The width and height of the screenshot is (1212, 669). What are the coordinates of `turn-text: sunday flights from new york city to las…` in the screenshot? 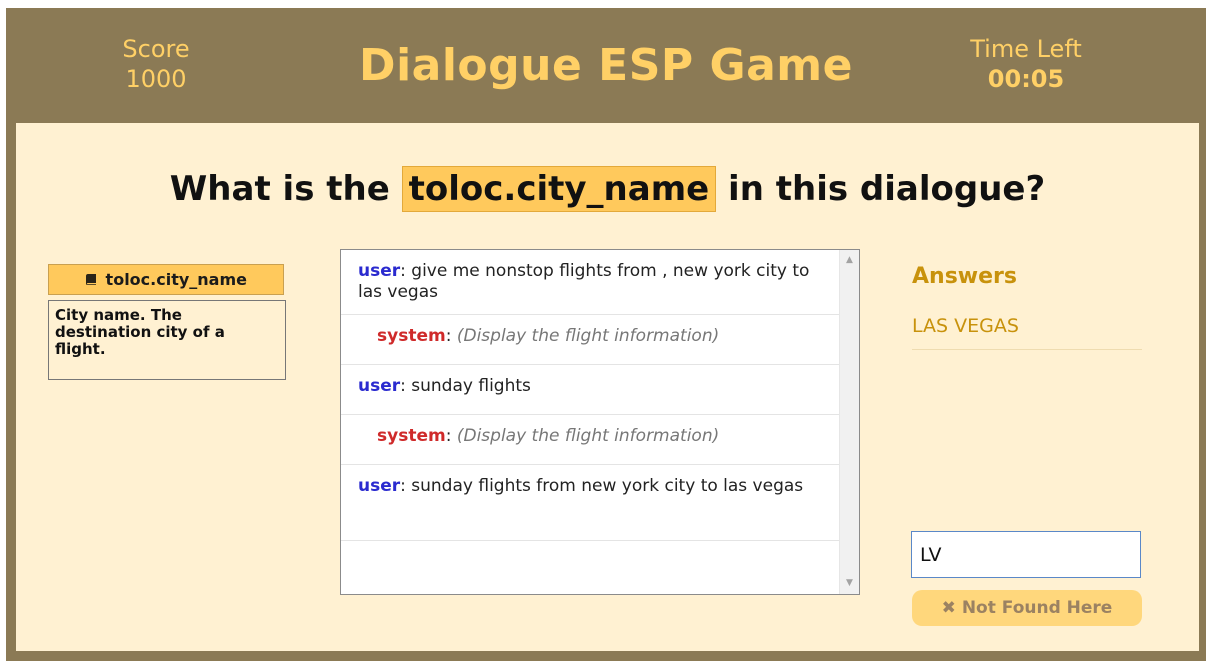 It's located at (607, 486).